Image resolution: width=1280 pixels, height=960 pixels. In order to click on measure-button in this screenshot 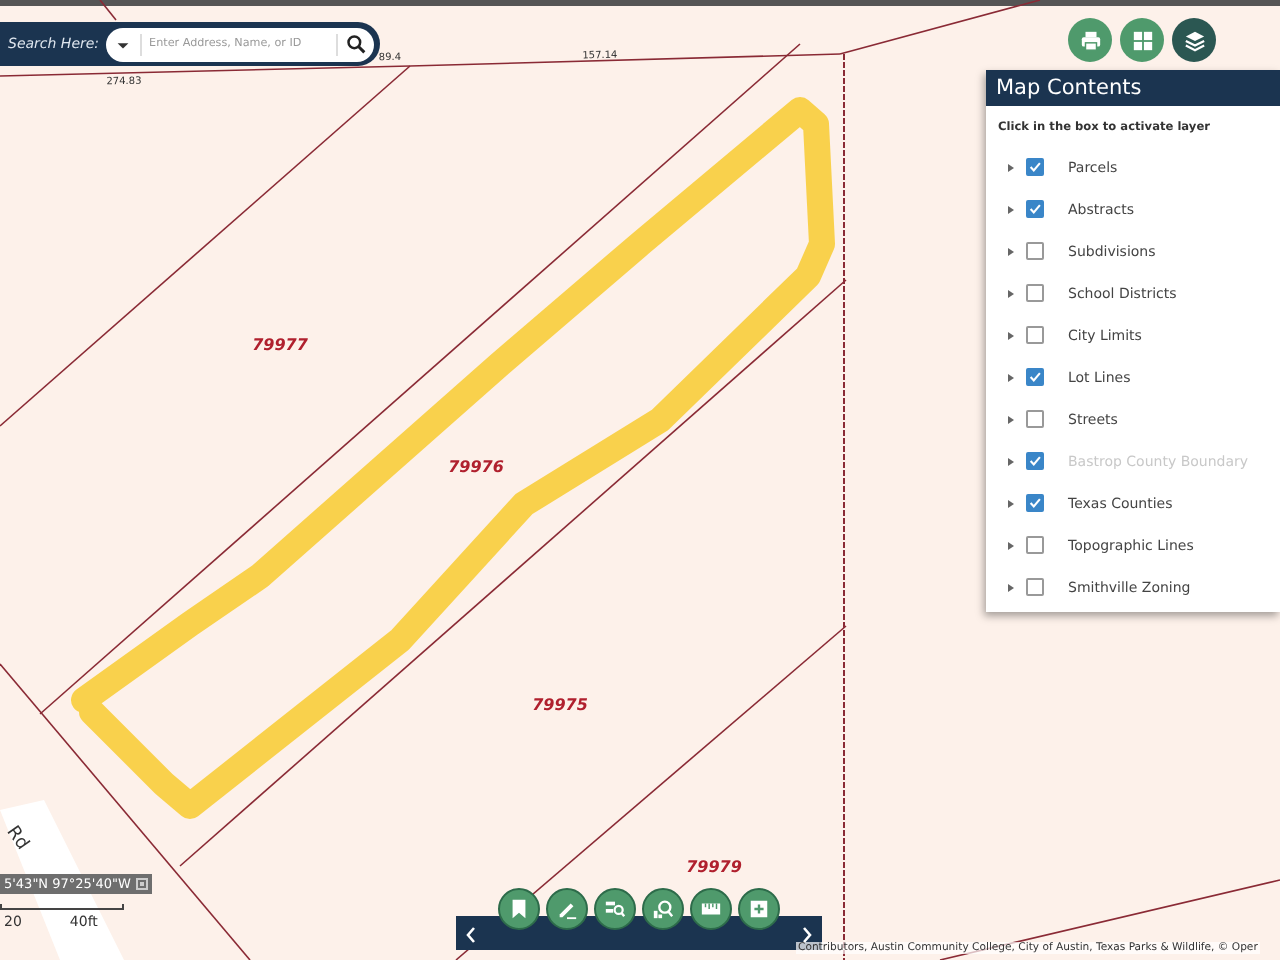, I will do `click(711, 909)`.